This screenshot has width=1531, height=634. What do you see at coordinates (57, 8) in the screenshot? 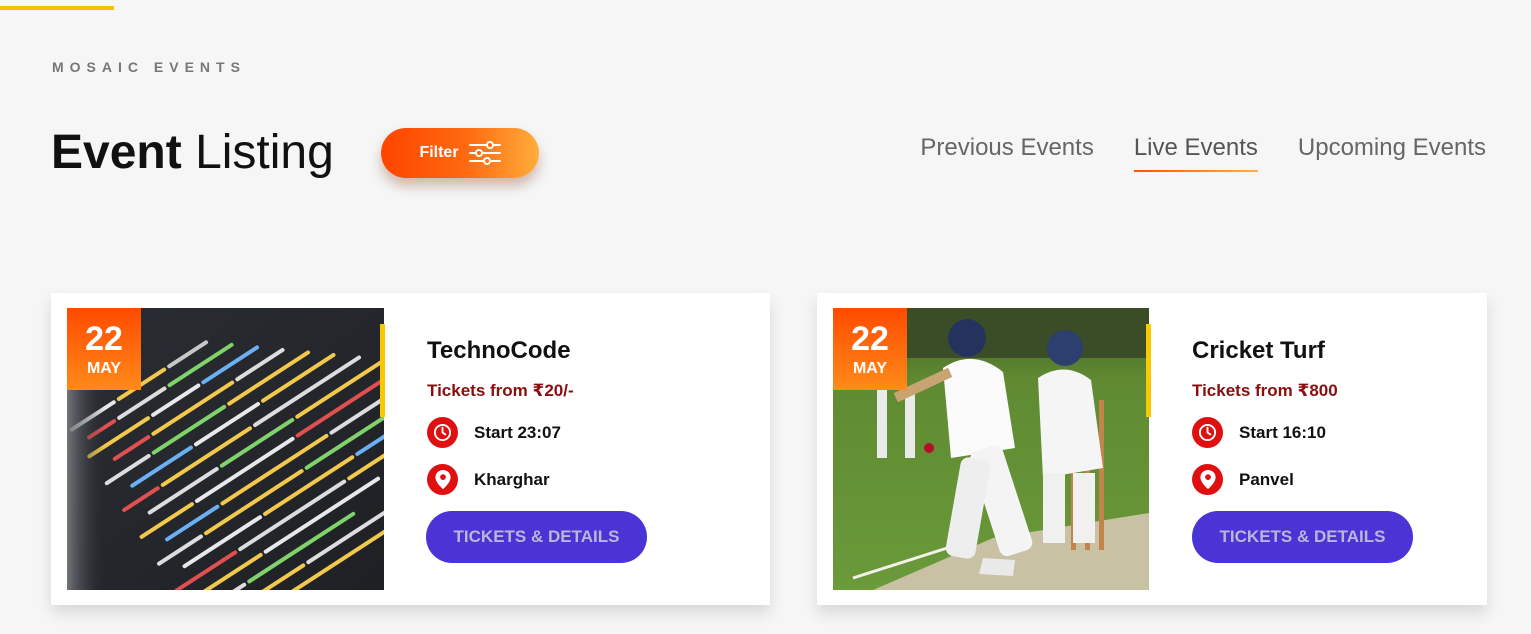
I see `top-accent-line` at bounding box center [57, 8].